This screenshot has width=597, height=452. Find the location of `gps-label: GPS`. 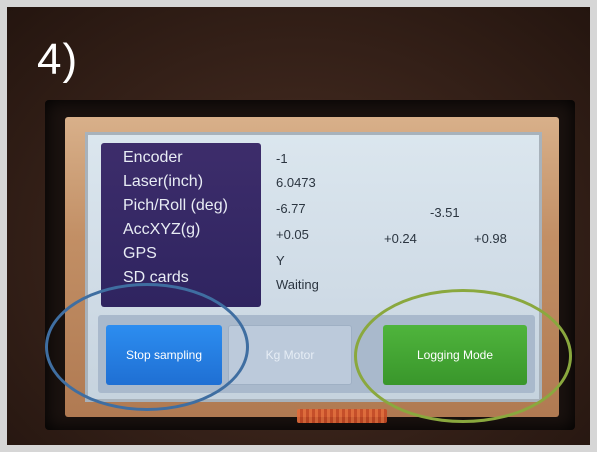

gps-label: GPS is located at coordinates (140, 253).